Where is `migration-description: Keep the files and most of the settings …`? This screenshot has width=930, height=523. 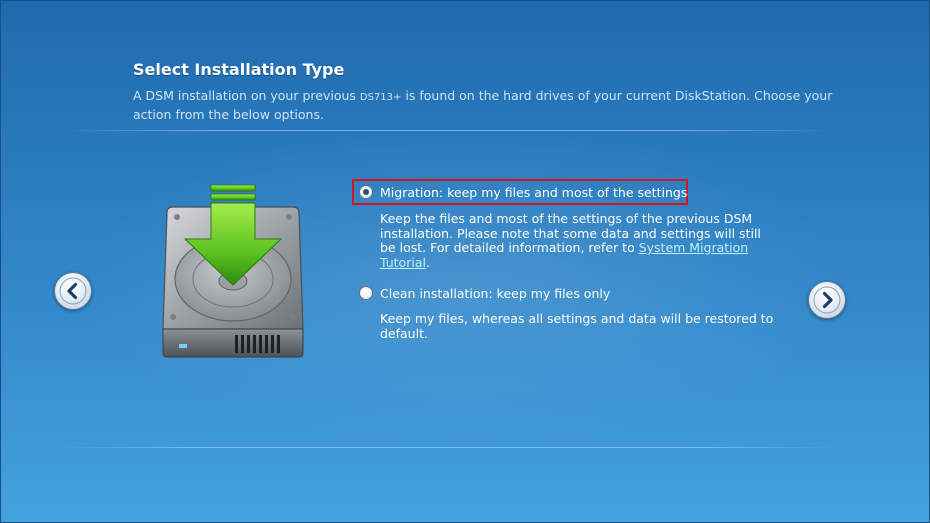 migration-description: Keep the files and most of the settings … is located at coordinates (577, 240).